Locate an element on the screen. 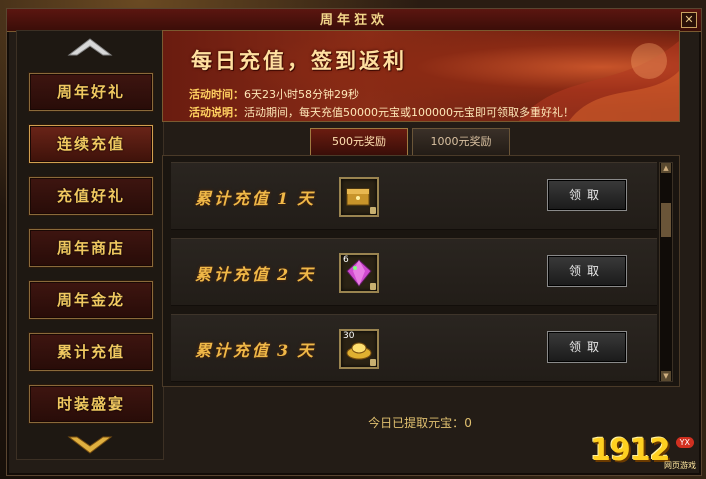 This screenshot has height=479, width=706. banner-title: 每日充值，签到返利 is located at coordinates (299, 60).